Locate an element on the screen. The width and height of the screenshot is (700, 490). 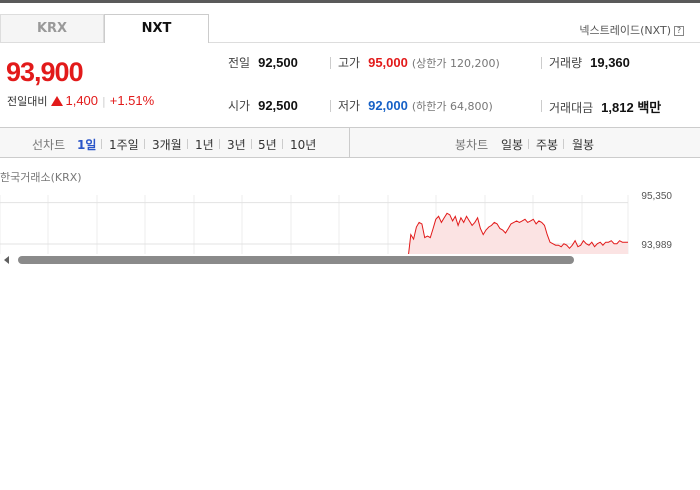
period-10y: 10년 is located at coordinates (303, 144).